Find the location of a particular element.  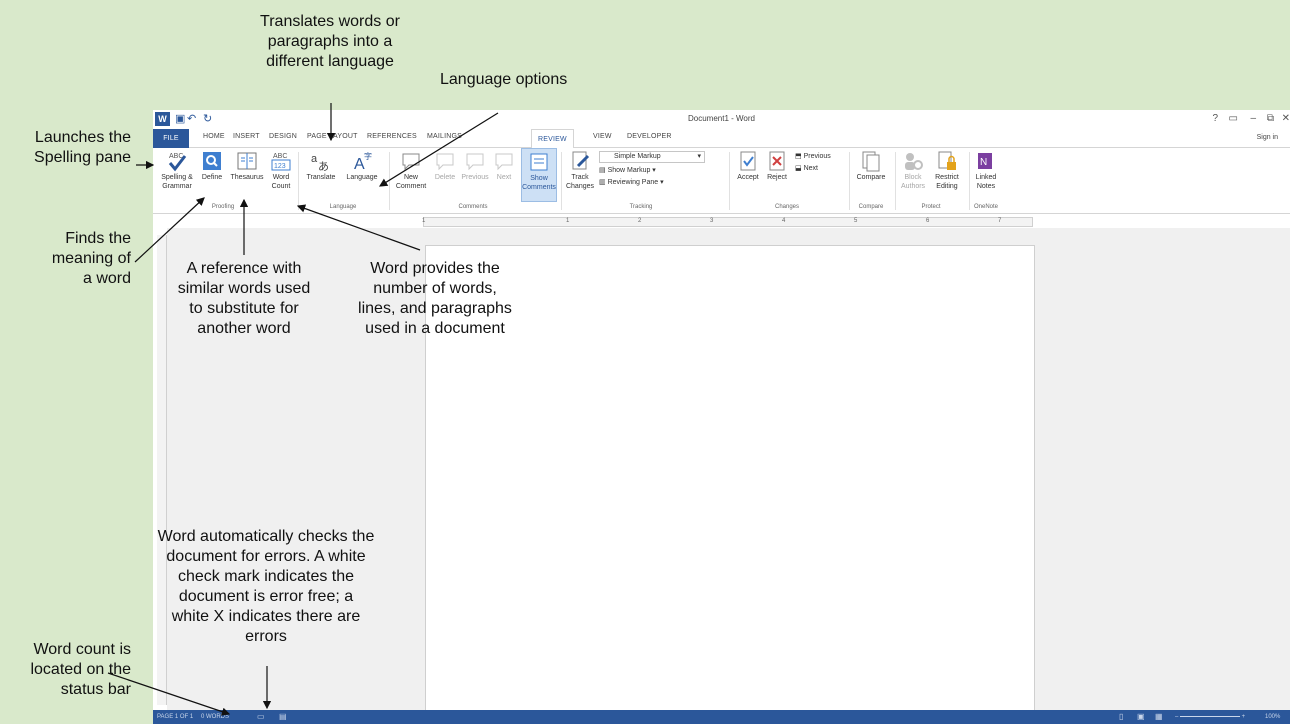

previous-change-icon: ⬒ is located at coordinates (799, 156).